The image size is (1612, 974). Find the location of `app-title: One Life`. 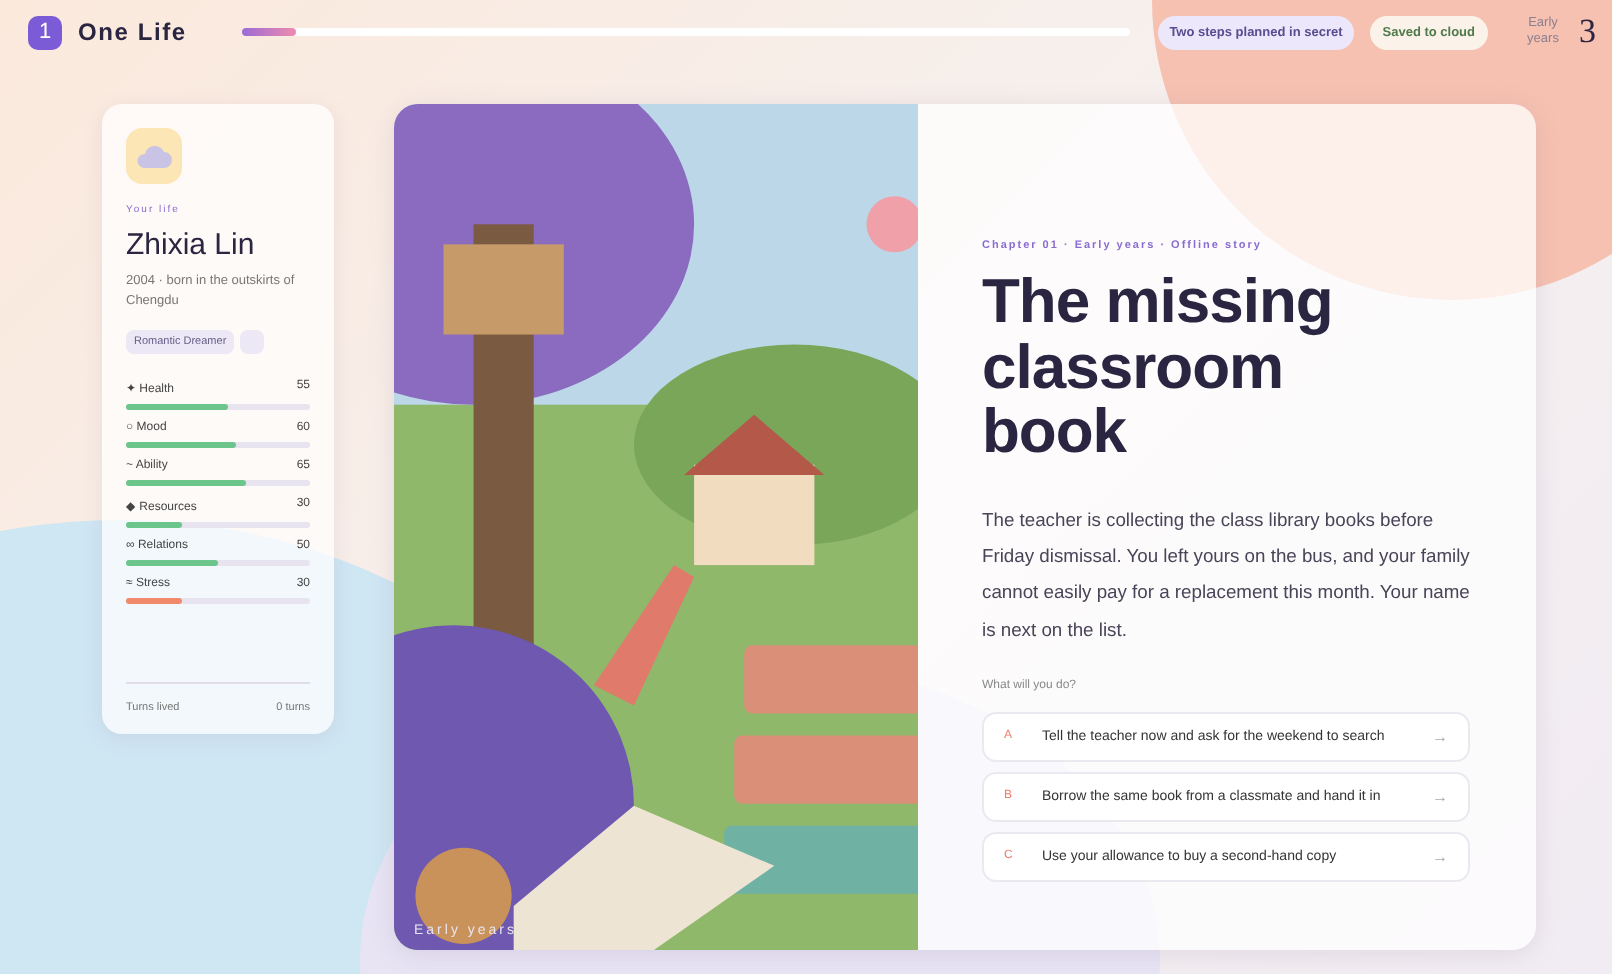

app-title: One Life is located at coordinates (132, 32).